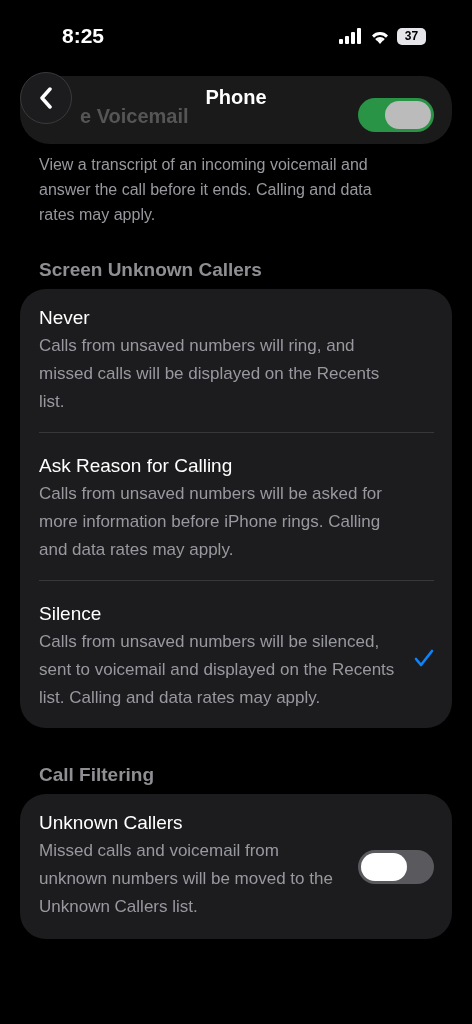 This screenshot has height=1024, width=472. I want to click on section-header: Call Filtering, so click(97, 775).